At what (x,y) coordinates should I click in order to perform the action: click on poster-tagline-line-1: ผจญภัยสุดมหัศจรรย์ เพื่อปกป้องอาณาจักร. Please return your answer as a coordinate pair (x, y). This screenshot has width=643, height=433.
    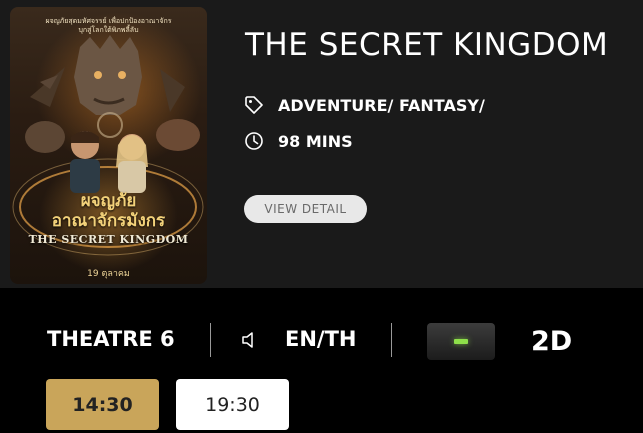
    Looking at the image, I should click on (108, 21).